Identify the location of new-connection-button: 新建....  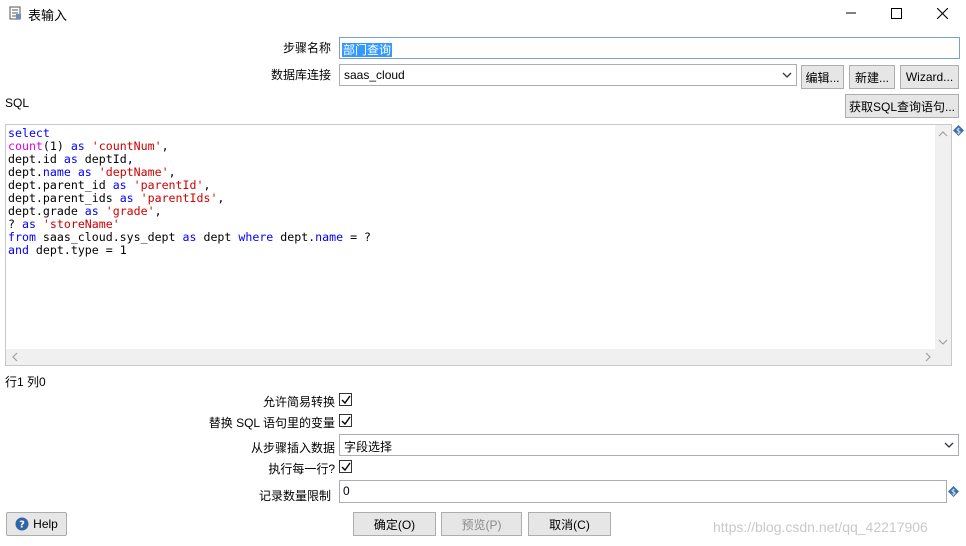
(872, 77).